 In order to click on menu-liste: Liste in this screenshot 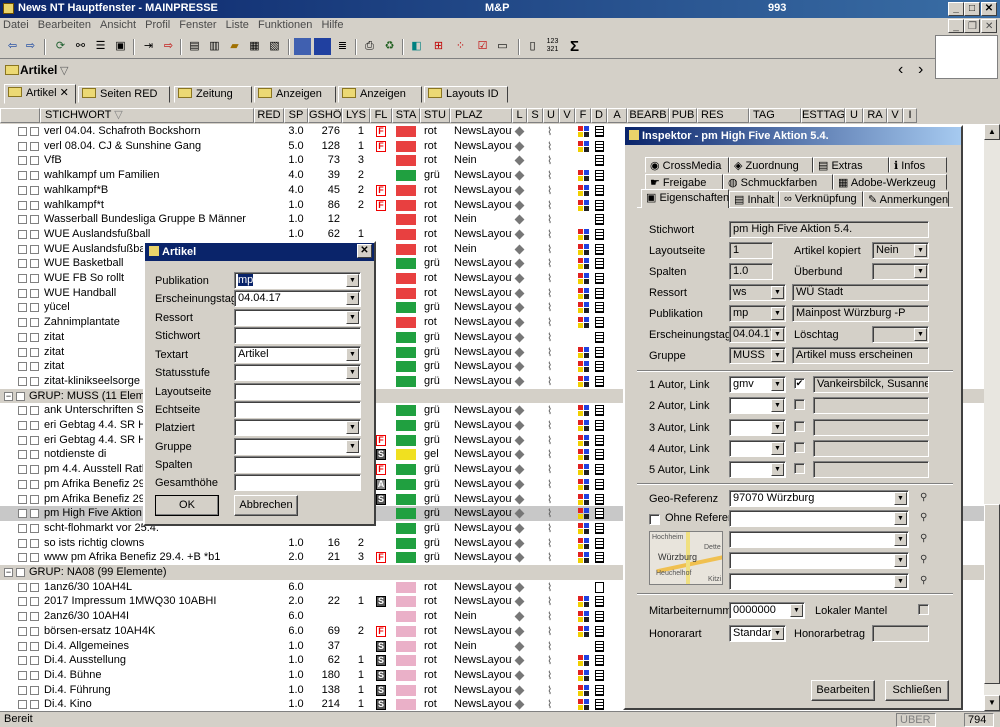, I will do `click(237, 25)`.